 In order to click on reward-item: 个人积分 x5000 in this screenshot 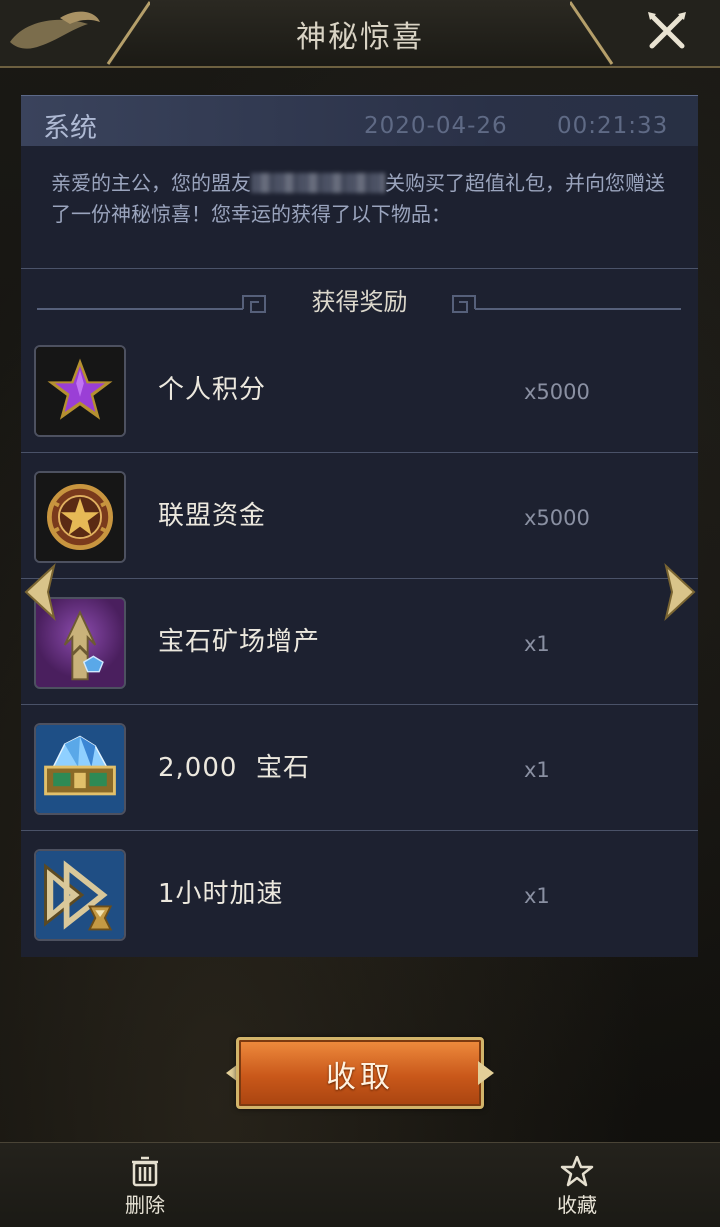, I will do `click(359, 390)`.